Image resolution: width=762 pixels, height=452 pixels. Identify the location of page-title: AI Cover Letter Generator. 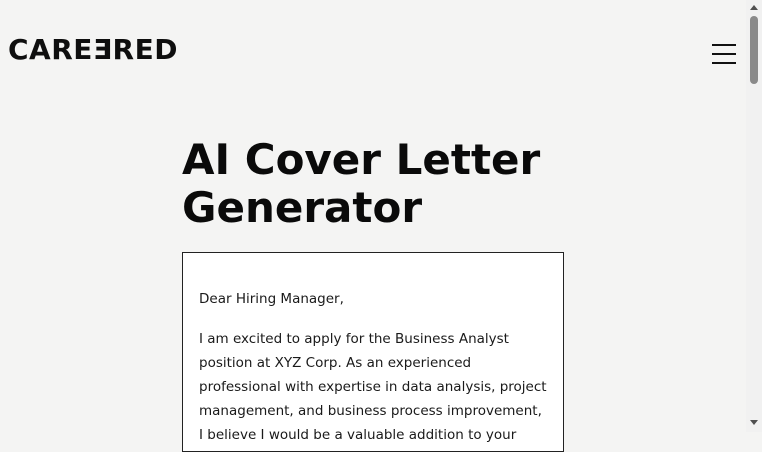
(361, 183).